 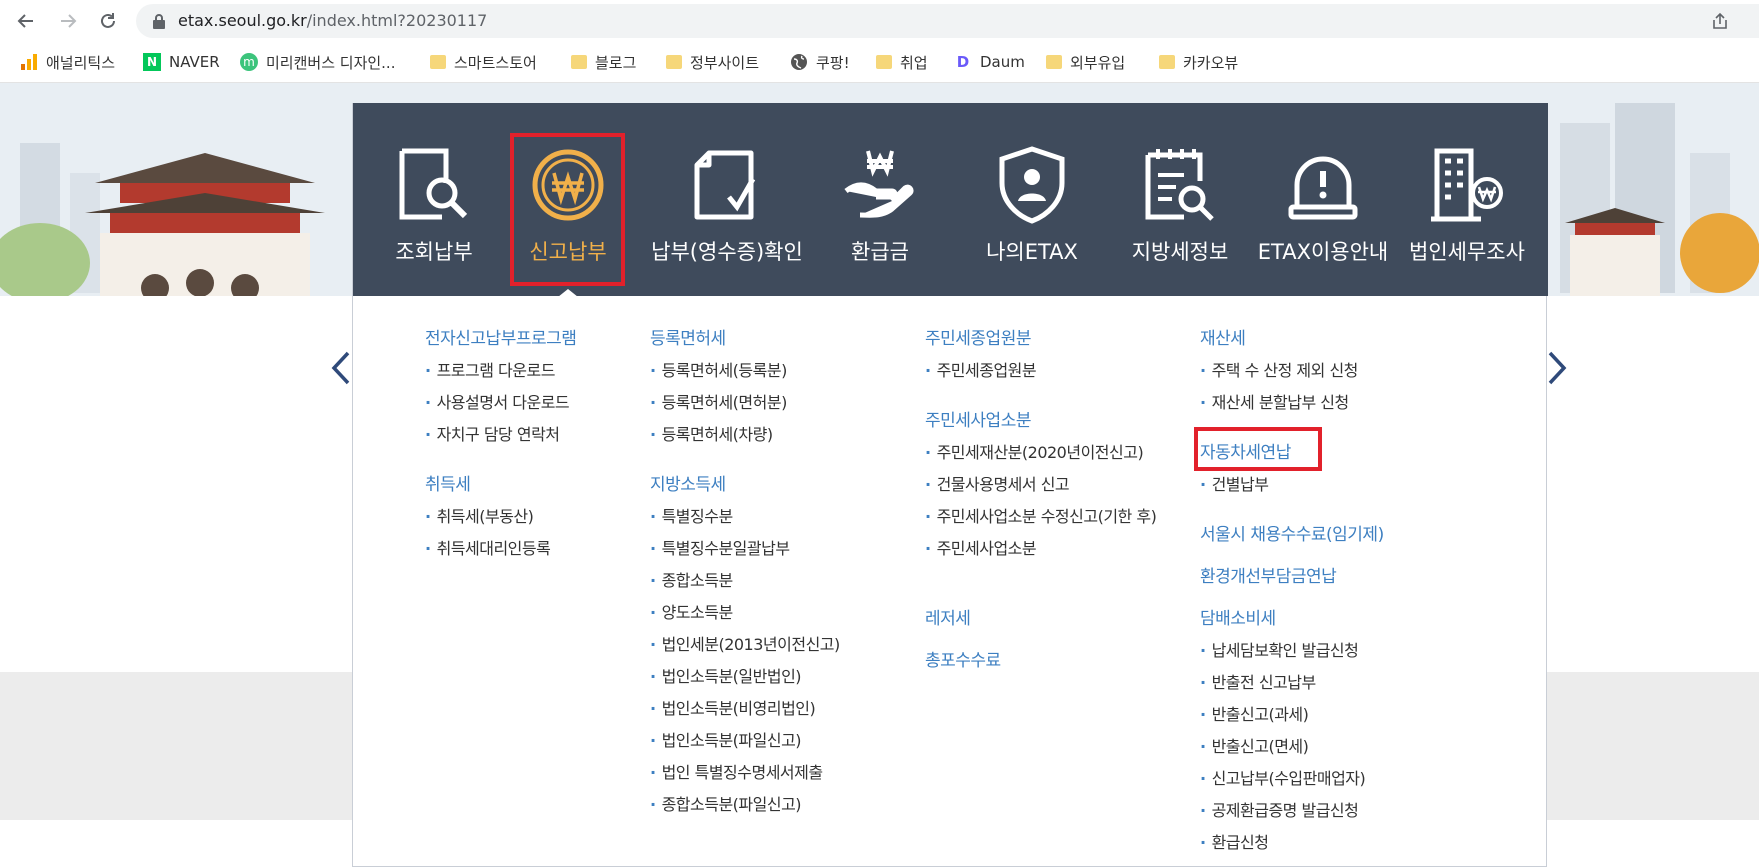 I want to click on menu-item: 특별징수분일괄납부, so click(x=745, y=549).